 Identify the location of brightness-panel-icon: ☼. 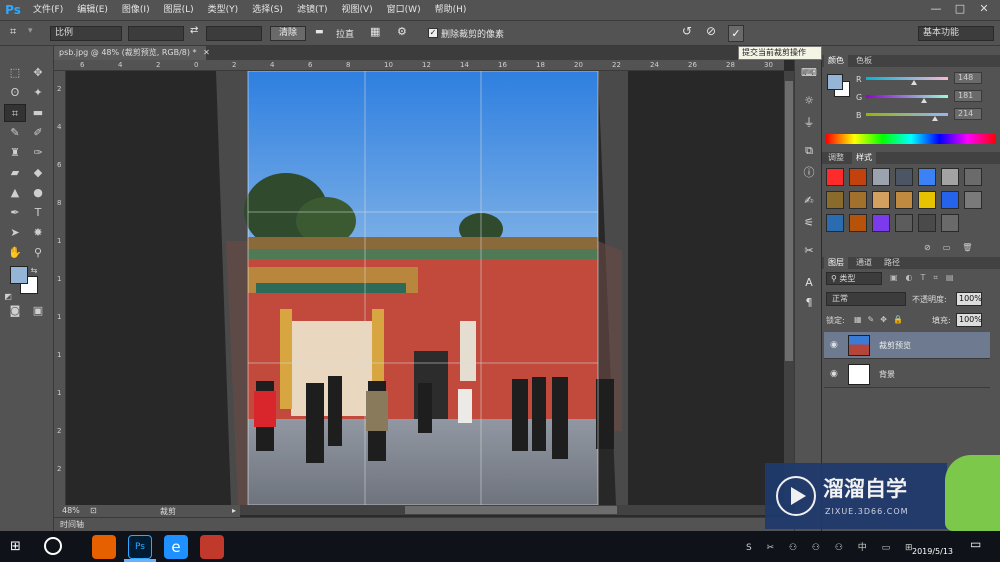
(809, 101).